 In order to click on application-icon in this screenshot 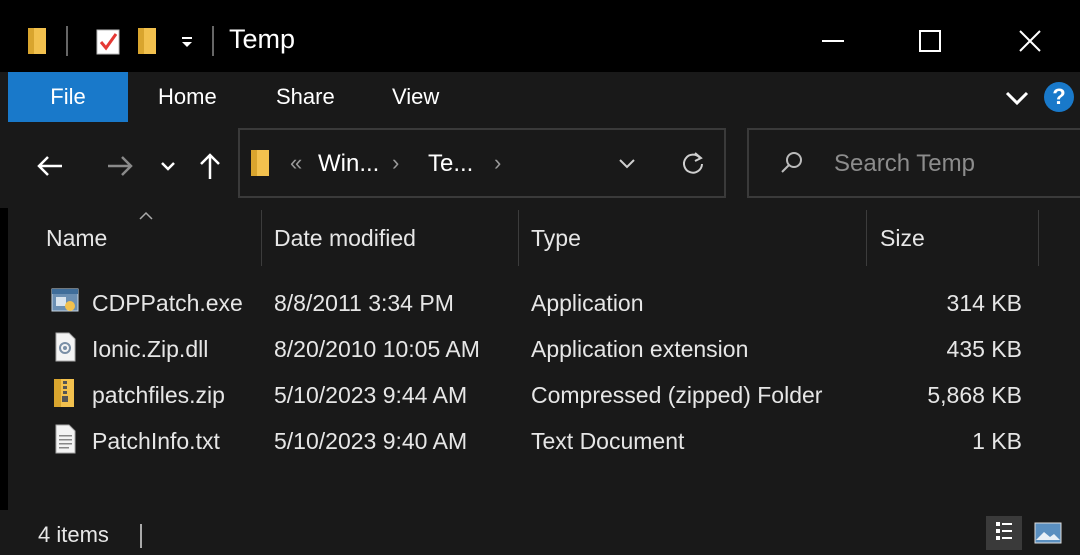, I will do `click(65, 300)`.